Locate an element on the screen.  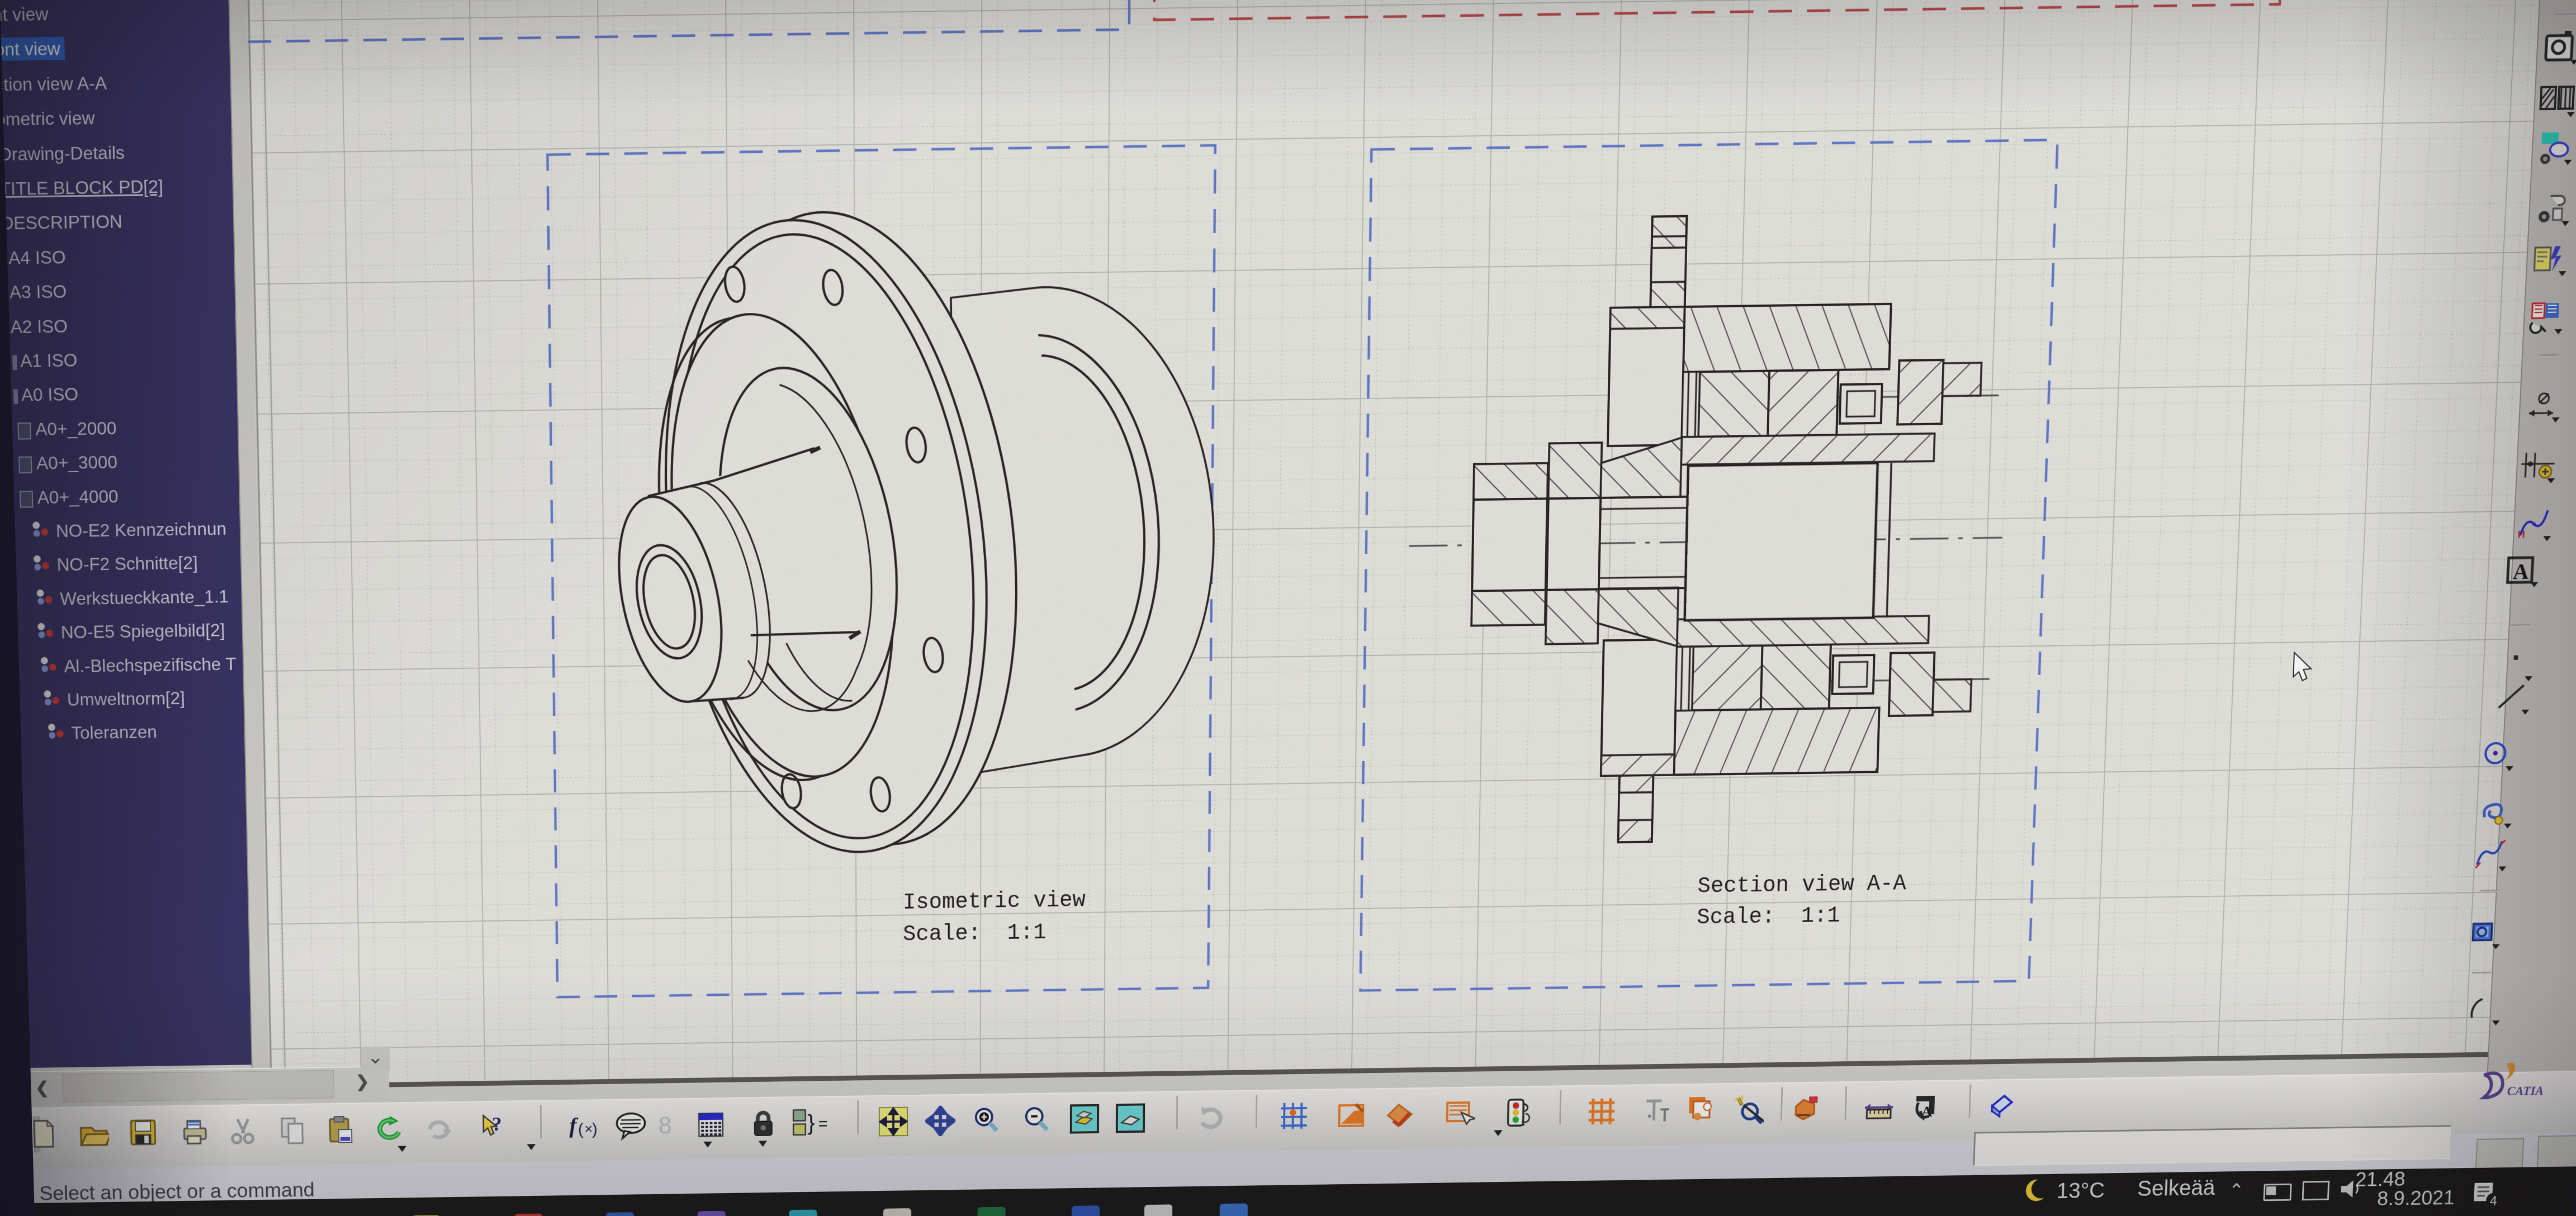
svg-text: Isometric view is located at coordinates (995, 902).